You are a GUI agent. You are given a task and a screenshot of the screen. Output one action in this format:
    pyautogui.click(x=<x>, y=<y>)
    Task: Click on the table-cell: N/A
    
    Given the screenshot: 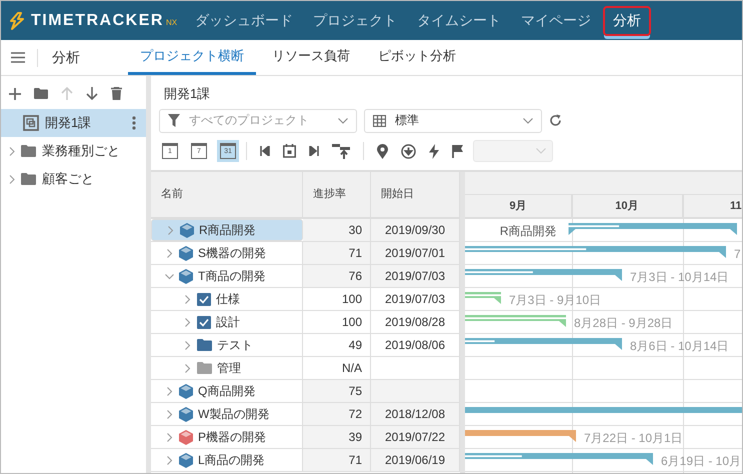 What is the action you would take?
    pyautogui.click(x=337, y=368)
    